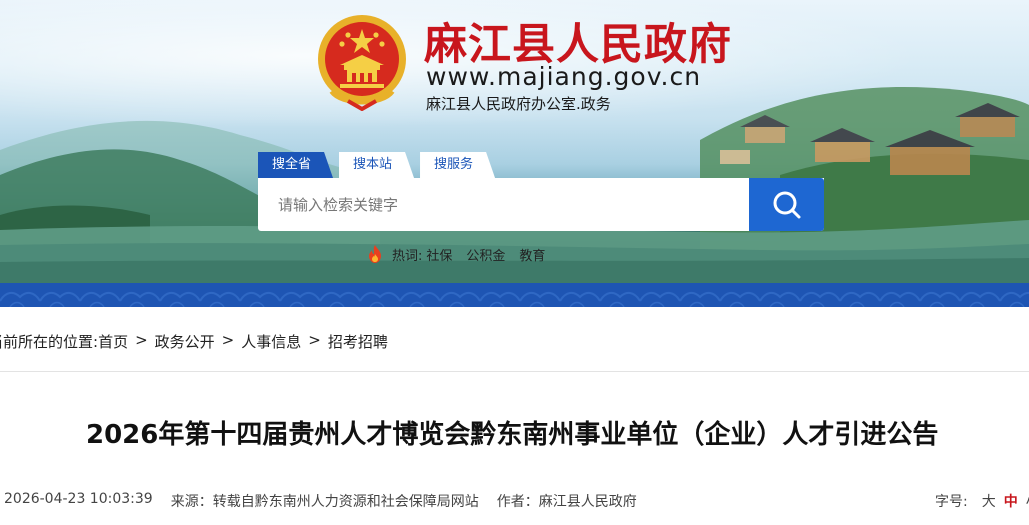 This screenshot has height=525, width=1029. Describe the element at coordinates (271, 341) in the screenshot. I see `breadcrumb-personnel: 人事信息` at that location.